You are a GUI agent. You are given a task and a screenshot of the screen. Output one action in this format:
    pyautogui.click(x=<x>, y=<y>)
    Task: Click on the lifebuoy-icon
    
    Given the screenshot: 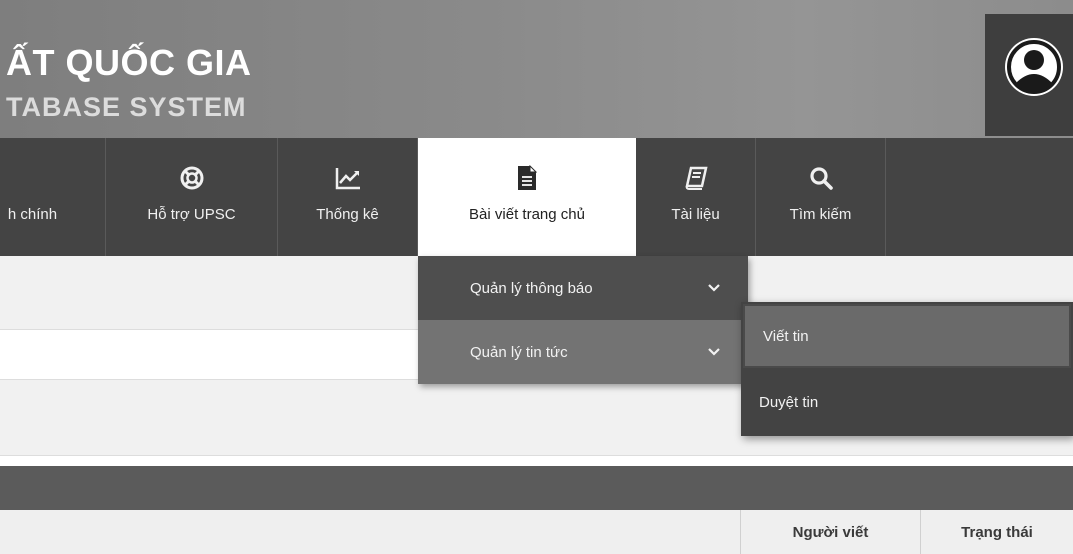 What is the action you would take?
    pyautogui.click(x=191, y=178)
    